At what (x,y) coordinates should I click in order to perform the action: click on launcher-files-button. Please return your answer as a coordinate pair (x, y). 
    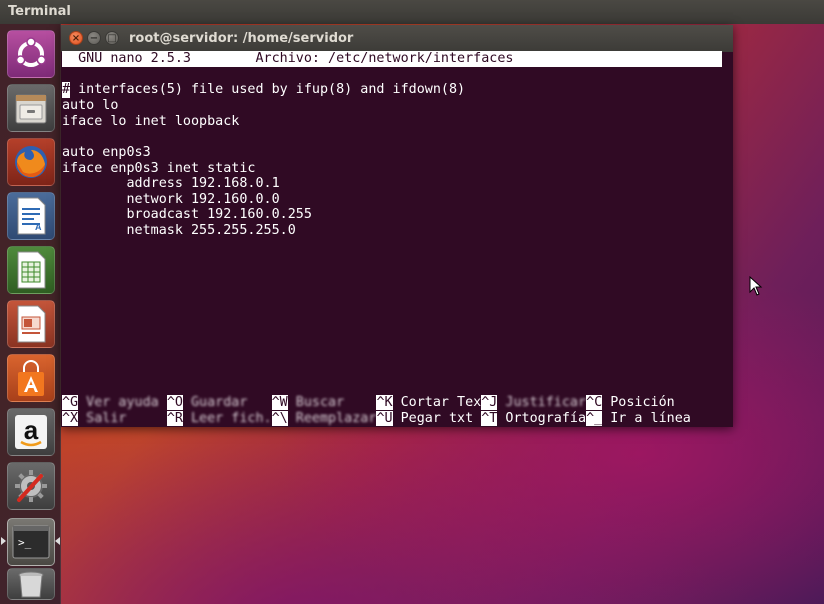
    Looking at the image, I should click on (31, 108).